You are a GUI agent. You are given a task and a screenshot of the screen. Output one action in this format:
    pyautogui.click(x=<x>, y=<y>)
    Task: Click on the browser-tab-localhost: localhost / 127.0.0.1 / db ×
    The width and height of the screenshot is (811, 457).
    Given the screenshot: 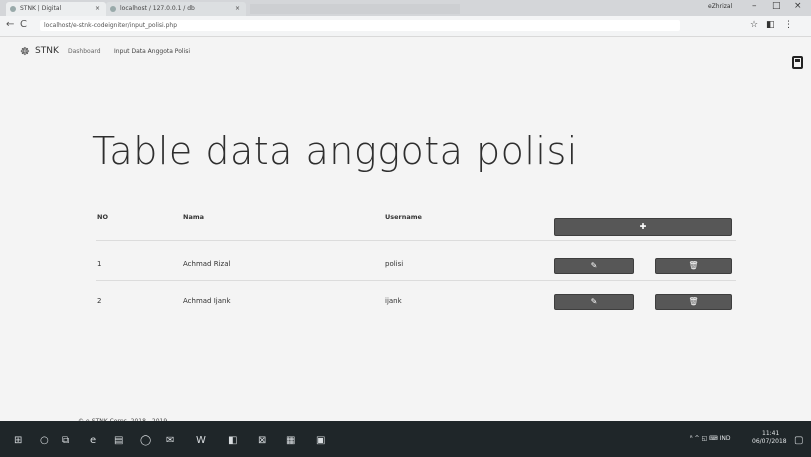 What is the action you would take?
    pyautogui.click(x=176, y=9)
    